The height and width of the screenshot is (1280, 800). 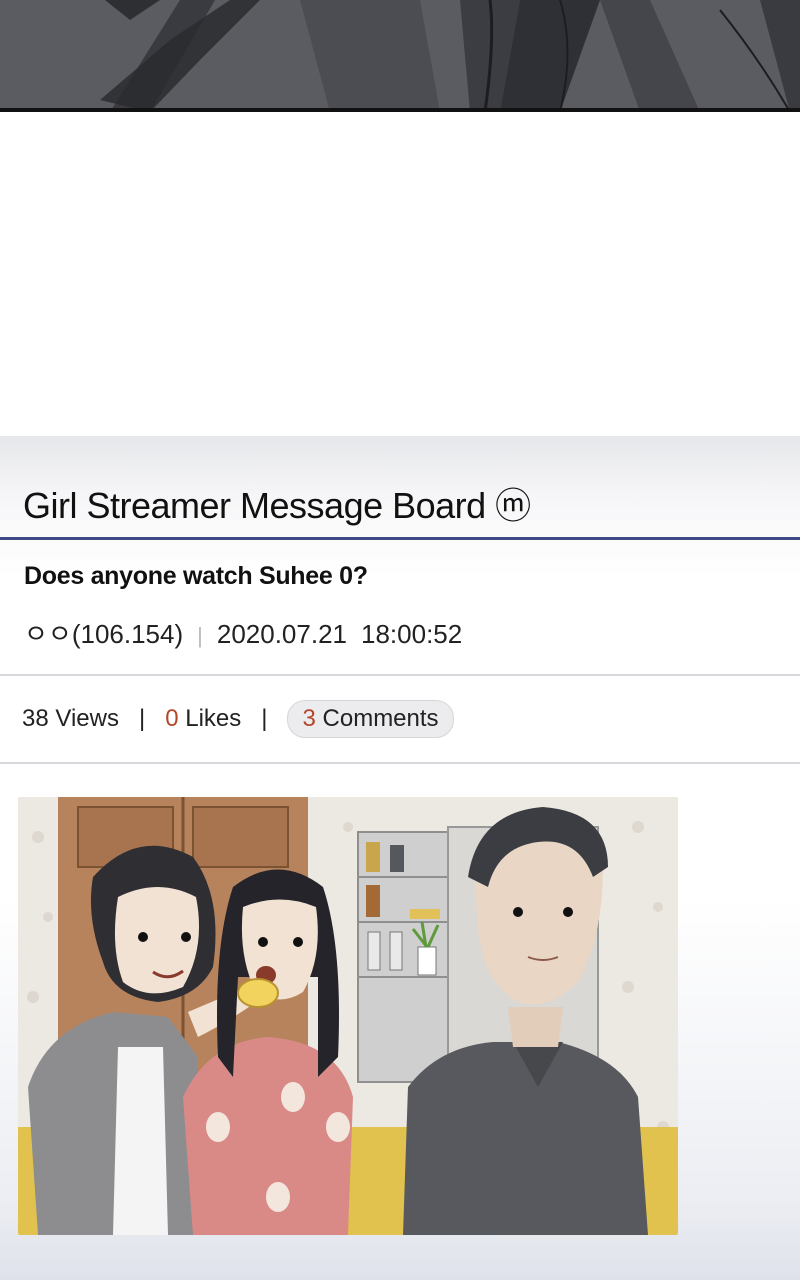 I want to click on views-count: 38 Views, so click(x=70, y=718).